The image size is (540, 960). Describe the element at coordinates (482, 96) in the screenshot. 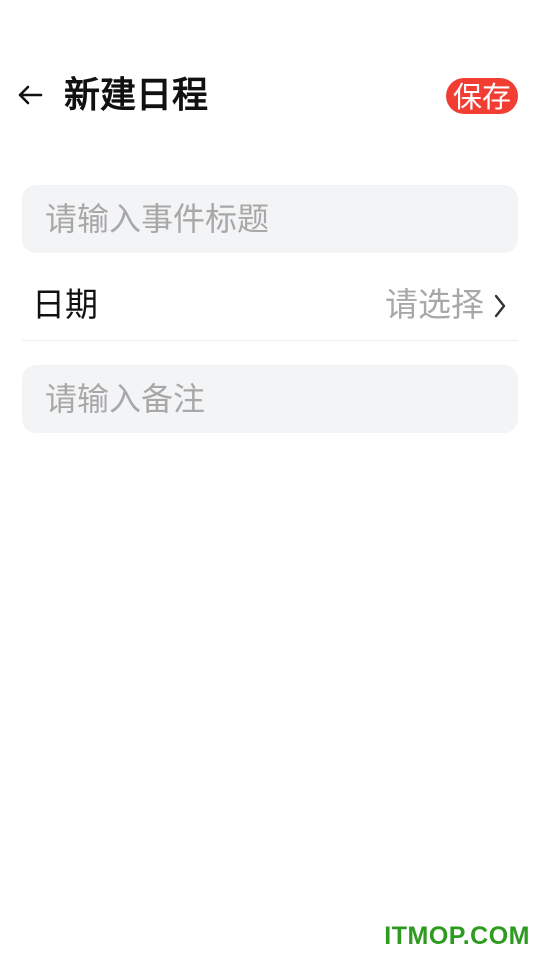

I see `save-button: 保存` at that location.